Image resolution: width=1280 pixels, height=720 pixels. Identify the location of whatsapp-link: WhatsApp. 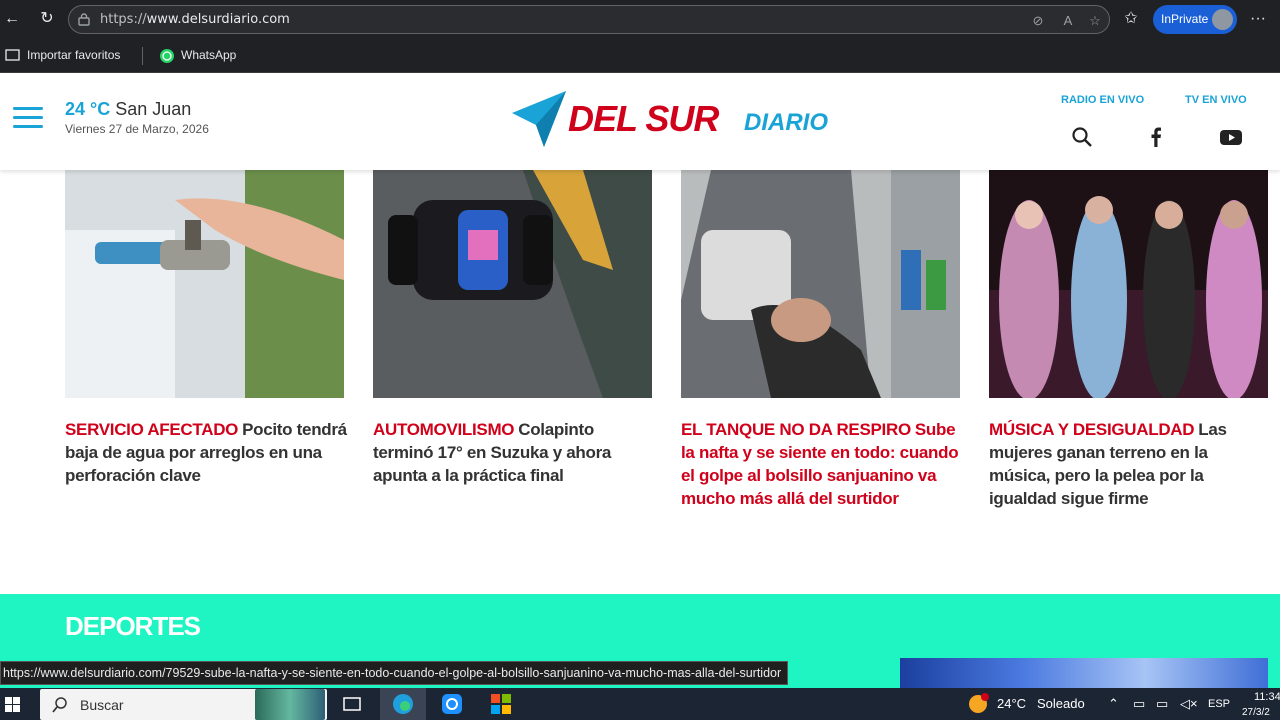
(208, 55).